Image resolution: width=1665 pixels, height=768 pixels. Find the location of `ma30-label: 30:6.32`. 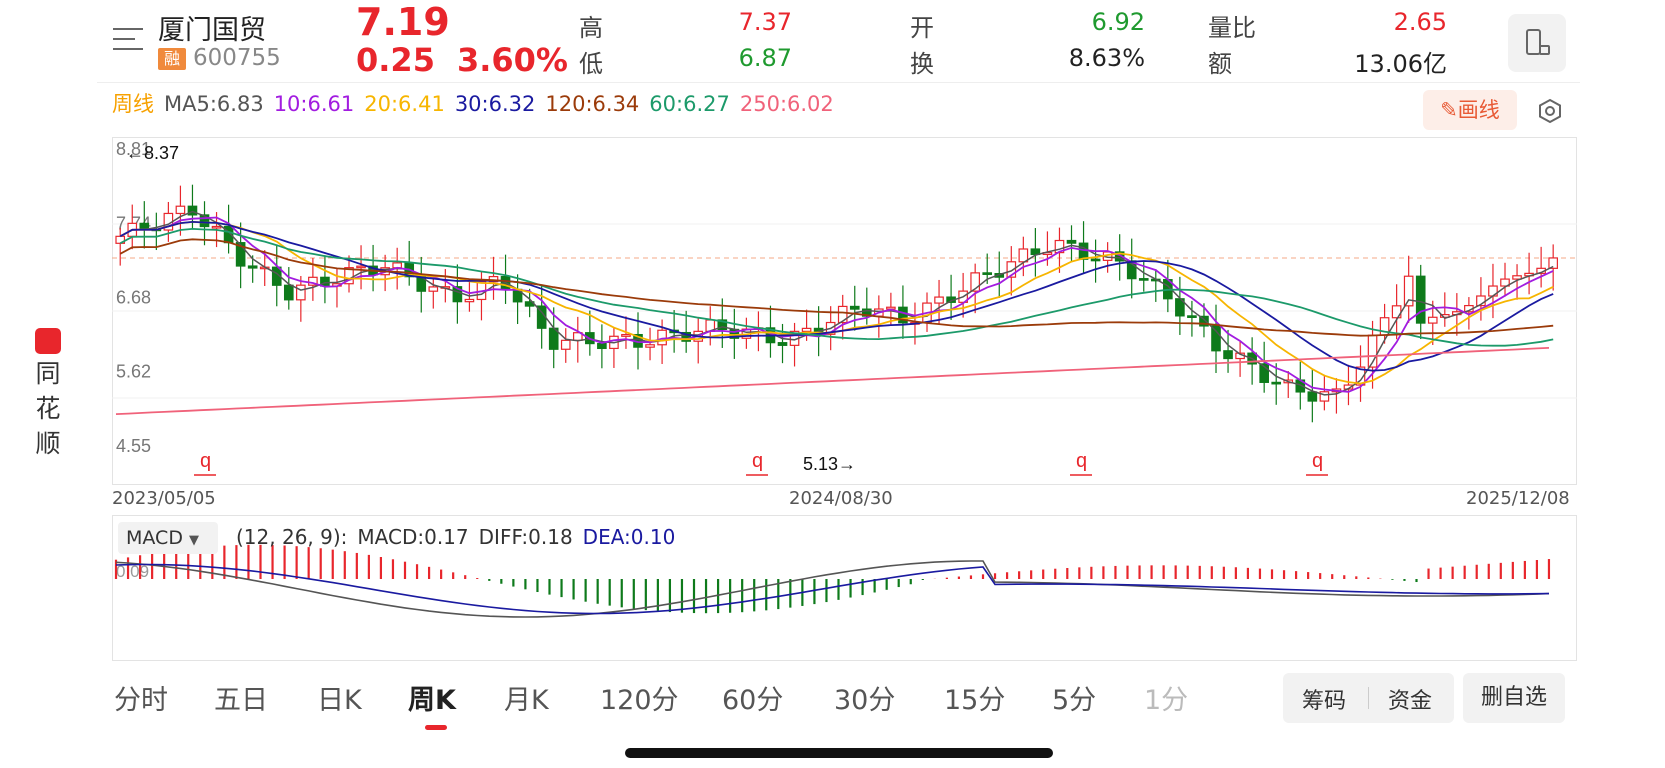

ma30-label: 30:6.32 is located at coordinates (495, 104).